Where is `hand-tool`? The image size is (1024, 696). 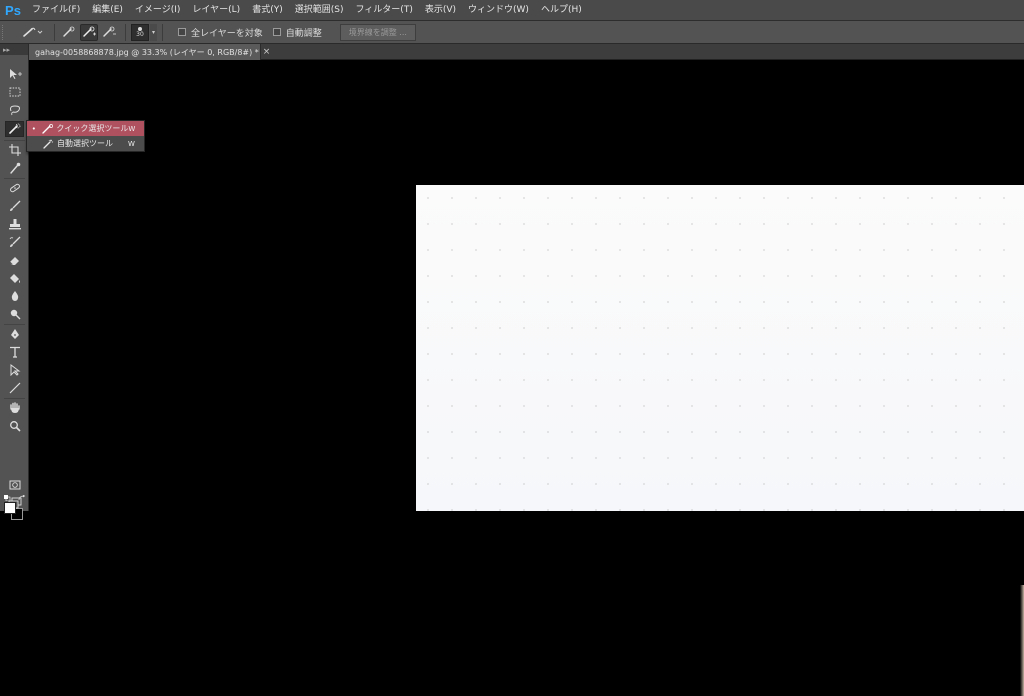 hand-tool is located at coordinates (14, 408).